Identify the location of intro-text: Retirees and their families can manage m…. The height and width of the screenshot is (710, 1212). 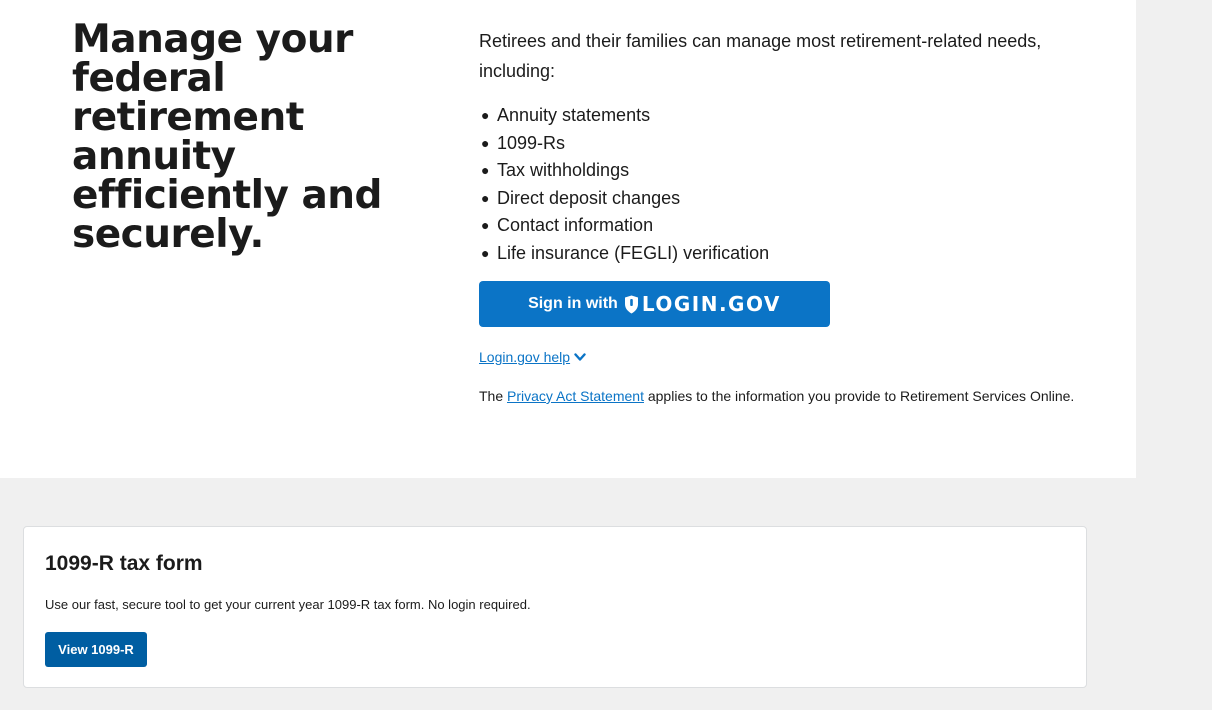
(760, 56).